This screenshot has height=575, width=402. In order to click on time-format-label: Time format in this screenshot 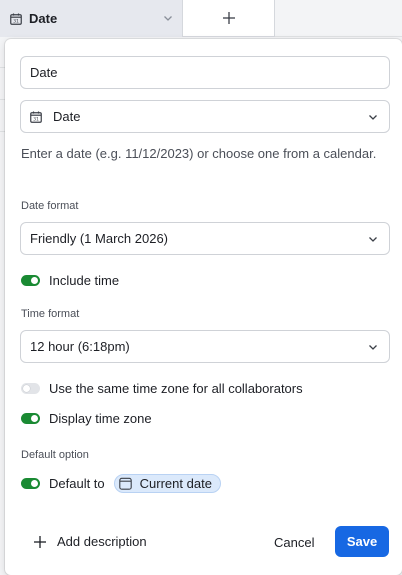, I will do `click(50, 314)`.